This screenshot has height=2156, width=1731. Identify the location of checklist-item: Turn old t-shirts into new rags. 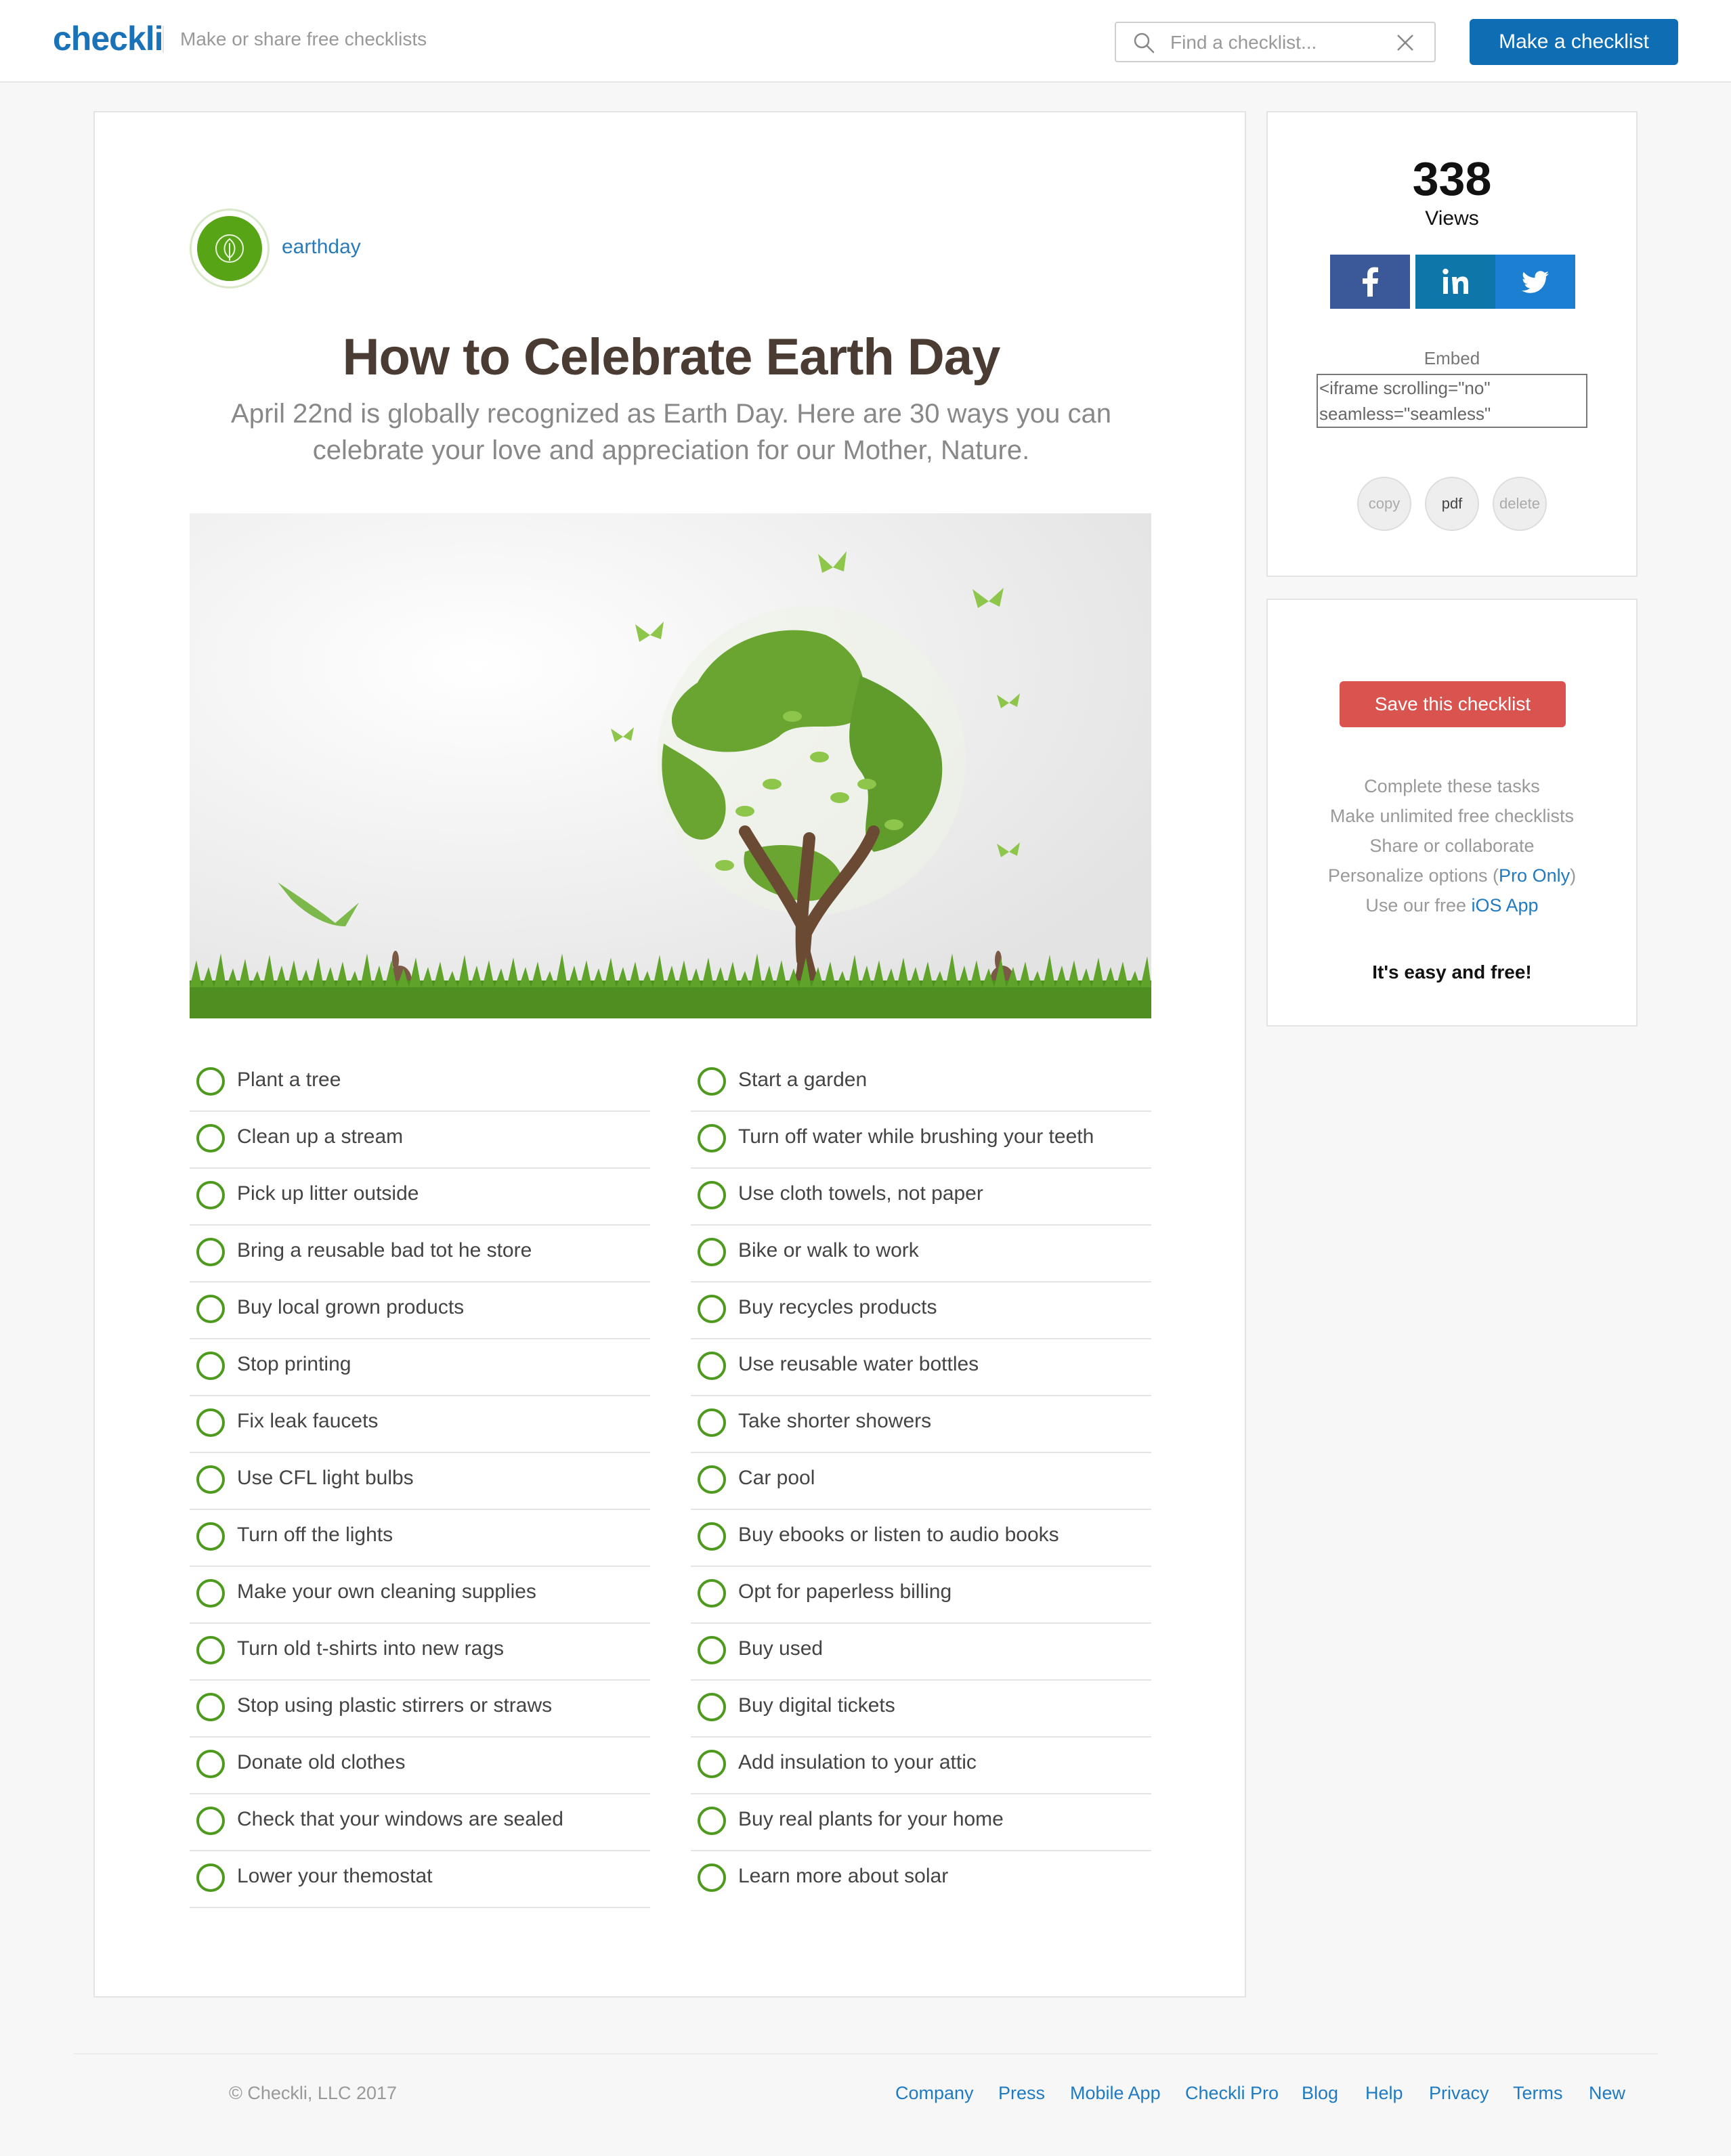
(420, 1652).